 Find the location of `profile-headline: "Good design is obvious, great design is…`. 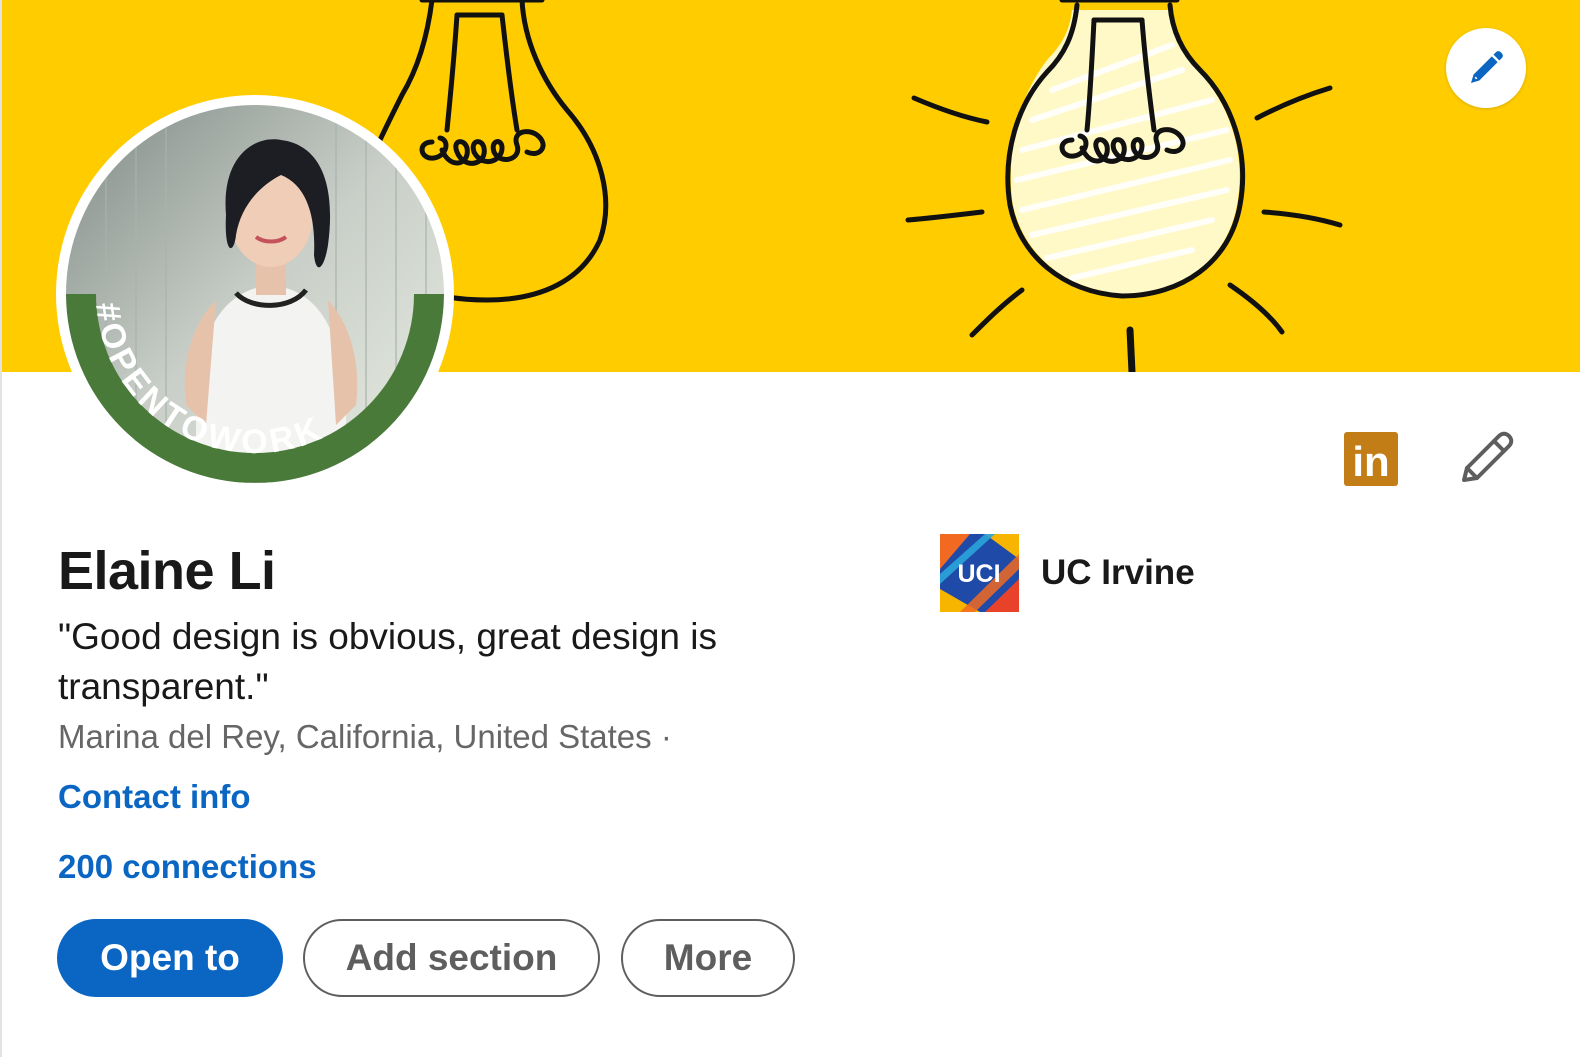

profile-headline: "Good design is obvious, great design is… is located at coordinates (387, 661).